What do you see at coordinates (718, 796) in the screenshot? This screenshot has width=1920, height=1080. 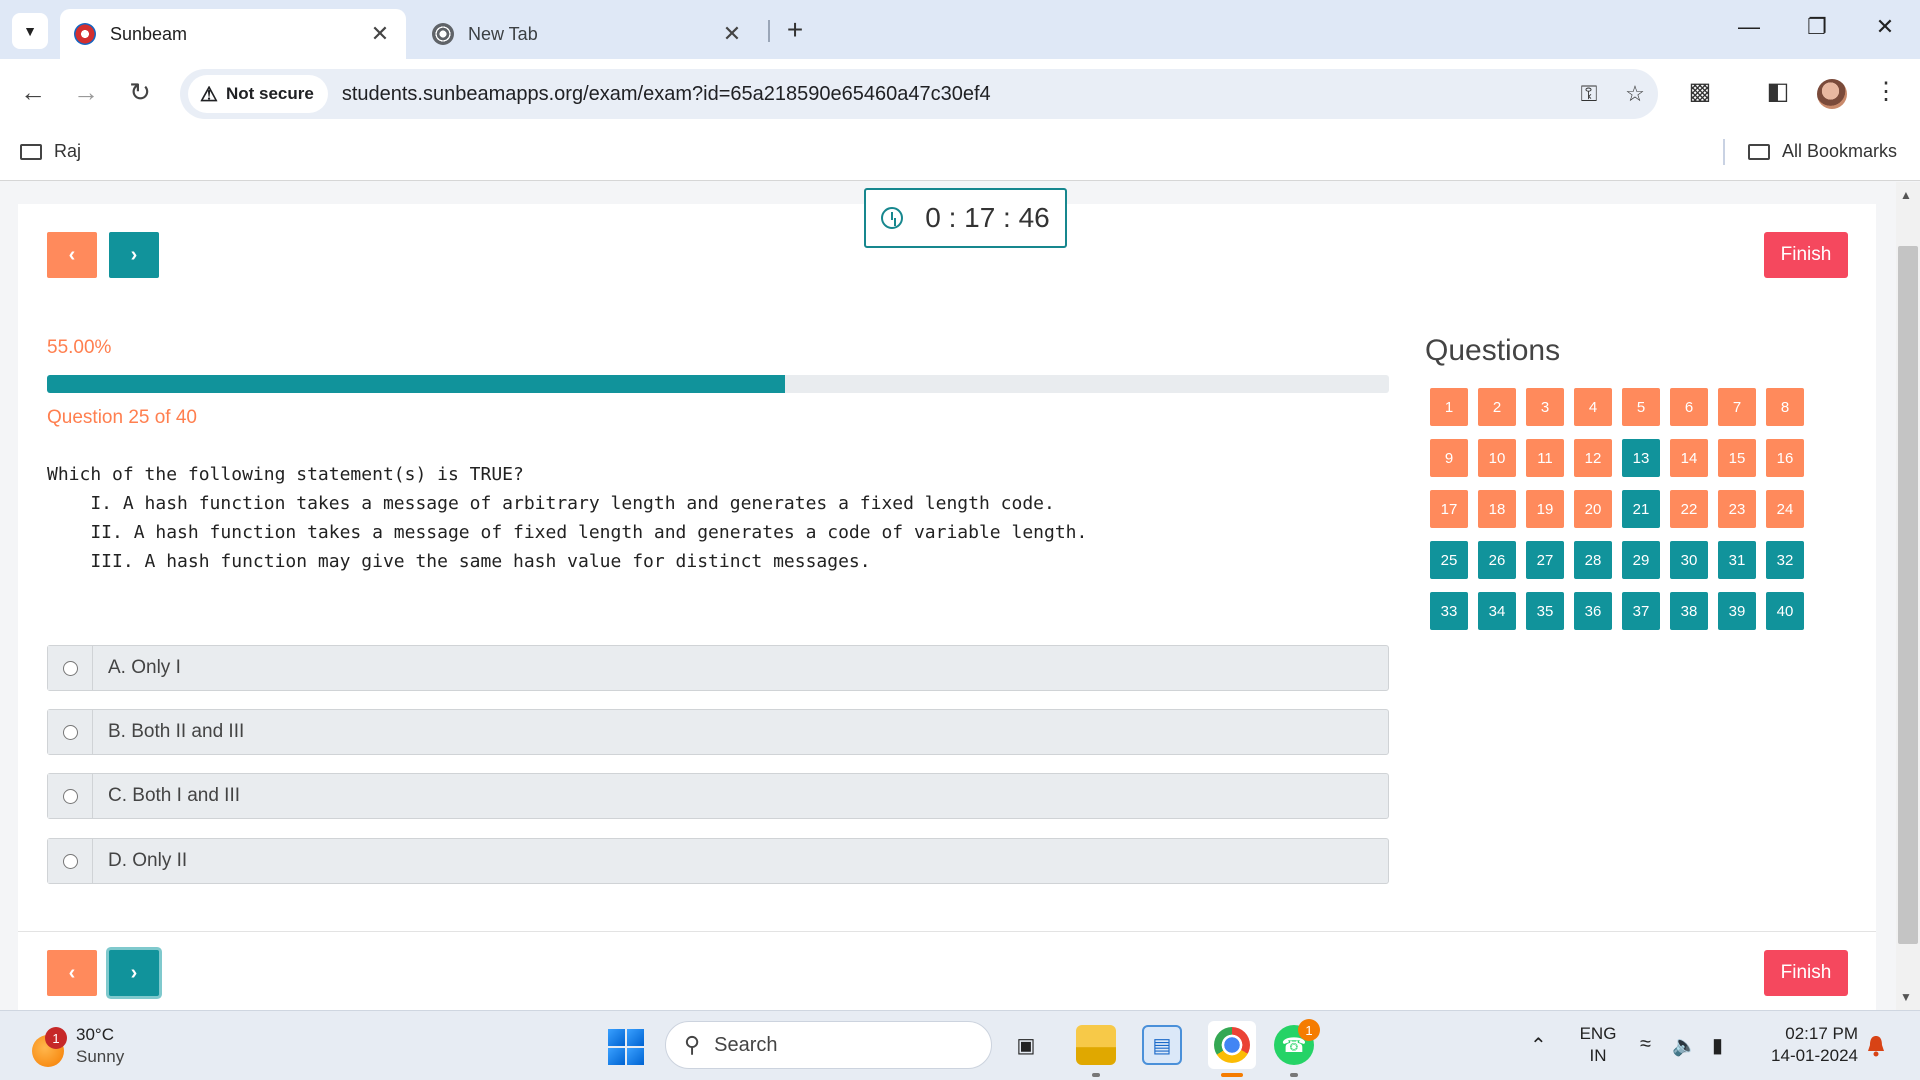 I see `option-c: C. Both I and III` at bounding box center [718, 796].